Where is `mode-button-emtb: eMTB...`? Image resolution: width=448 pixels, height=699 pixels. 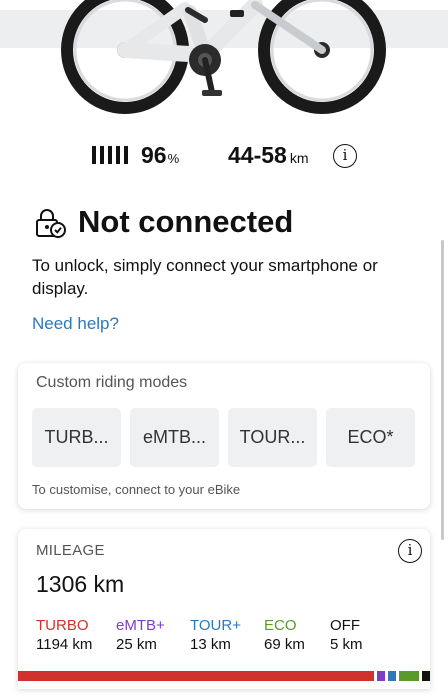
mode-button-emtb: eMTB... is located at coordinates (174, 437).